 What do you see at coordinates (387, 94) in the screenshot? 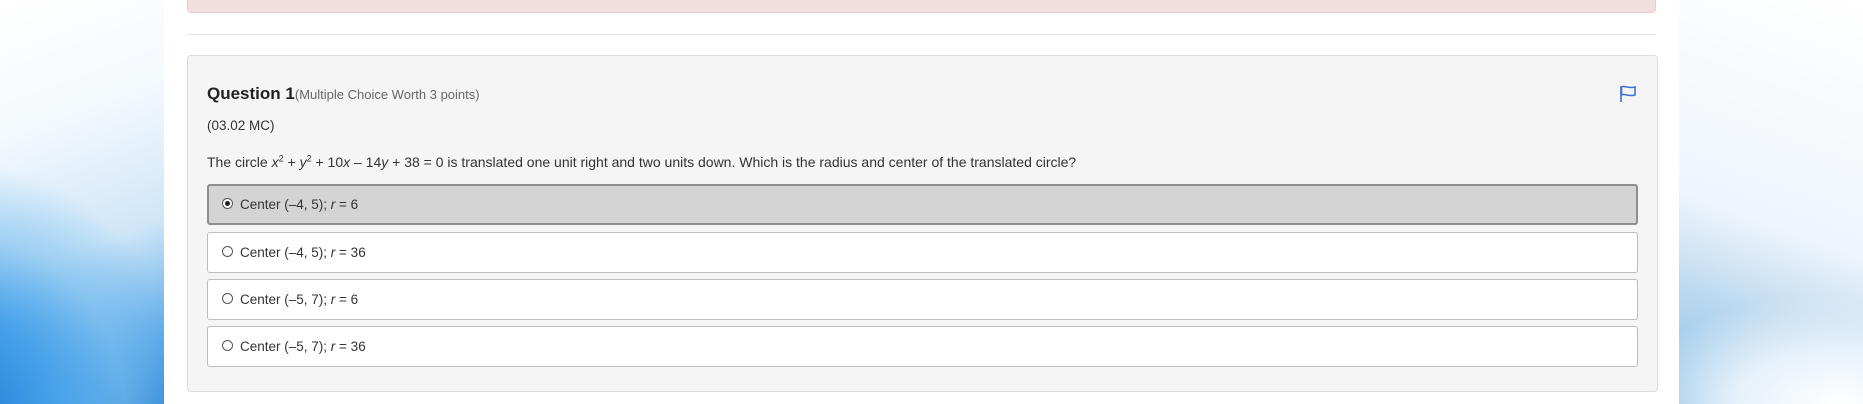
I see `question-worth: (Multiple Choice Worth 3 points)` at bounding box center [387, 94].